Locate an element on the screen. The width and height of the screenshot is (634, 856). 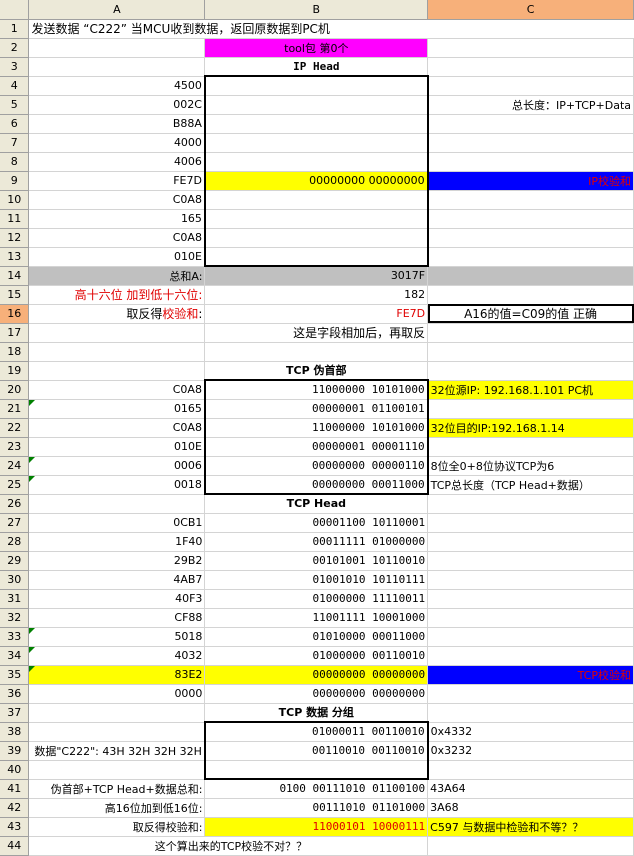
row-header: 16 is located at coordinates (15, 314).